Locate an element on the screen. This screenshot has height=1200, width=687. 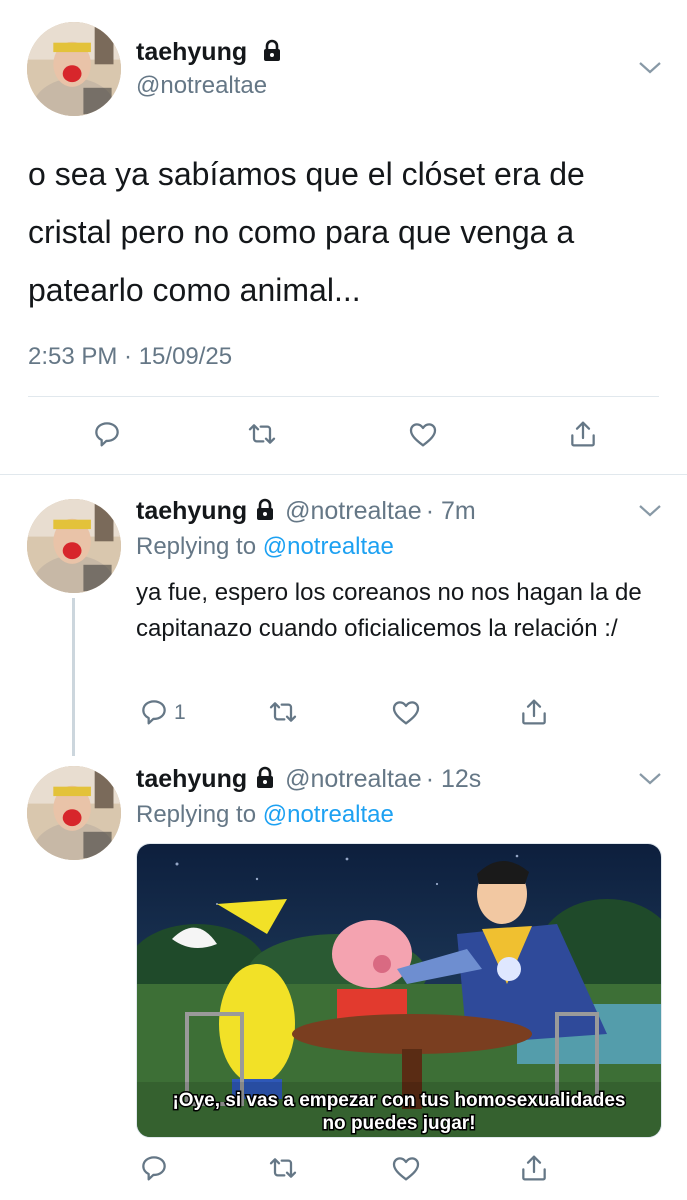
tweet-time: · 12s is located at coordinates (454, 779).